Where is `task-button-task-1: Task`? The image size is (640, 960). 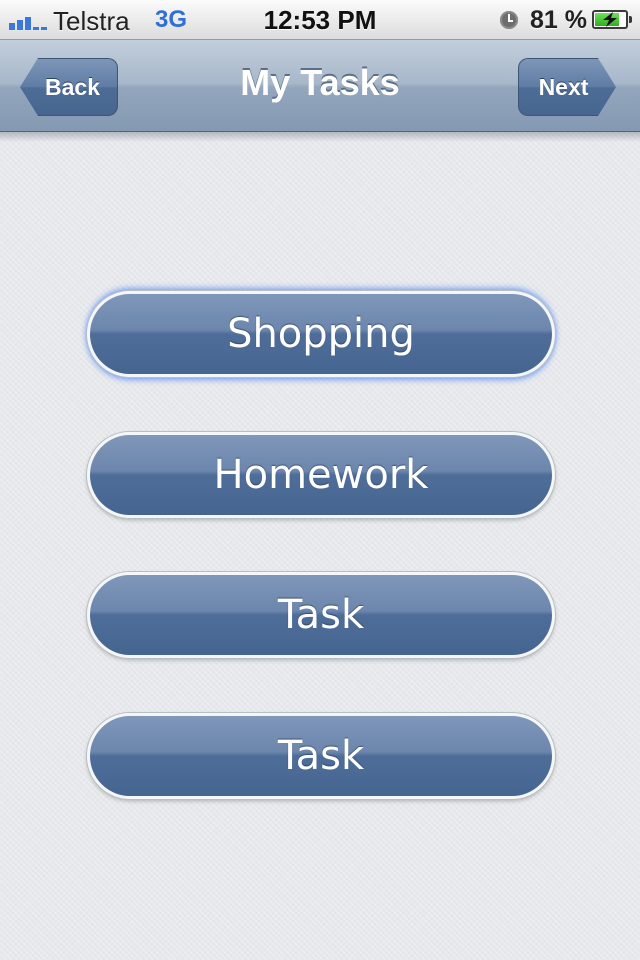 task-button-task-1: Task is located at coordinates (321, 615).